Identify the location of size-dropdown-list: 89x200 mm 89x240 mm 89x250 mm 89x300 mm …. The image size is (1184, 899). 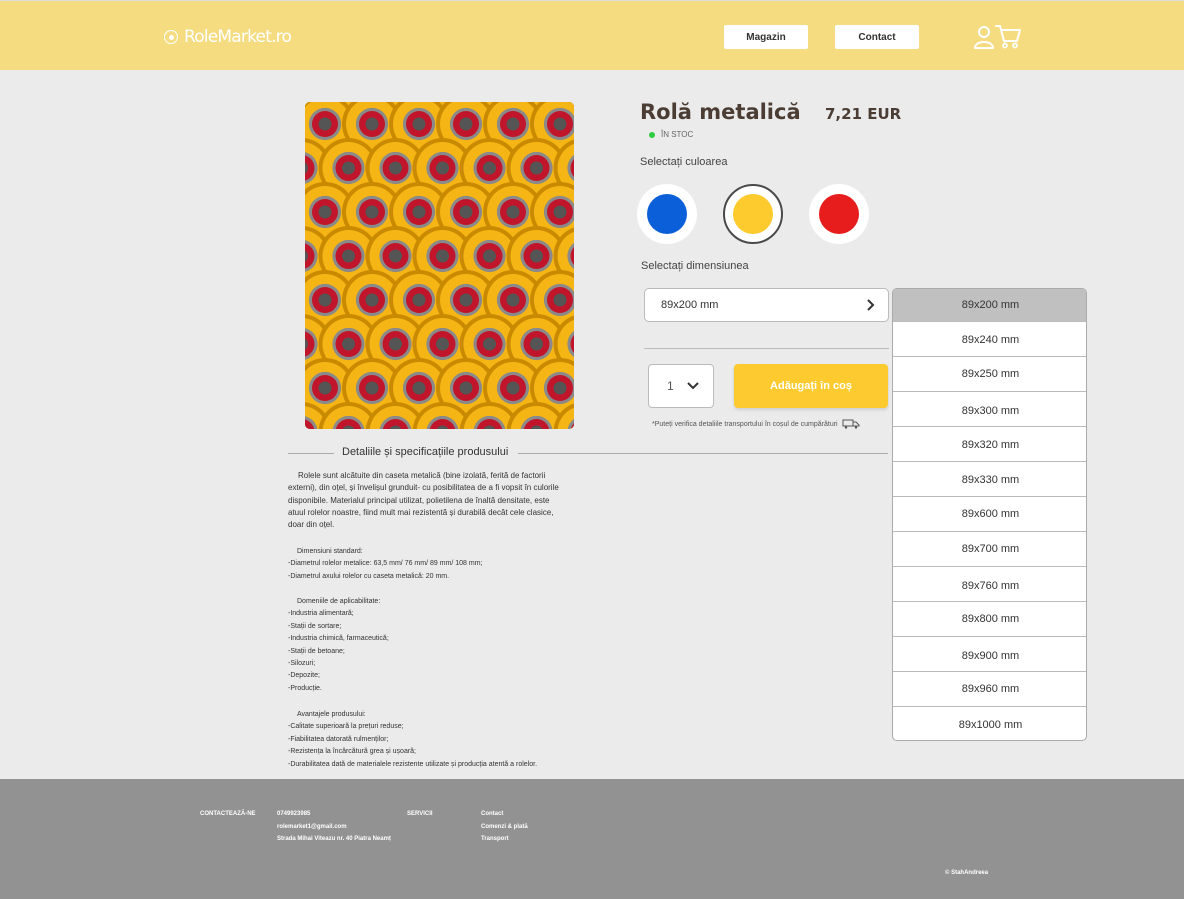
(989, 514).